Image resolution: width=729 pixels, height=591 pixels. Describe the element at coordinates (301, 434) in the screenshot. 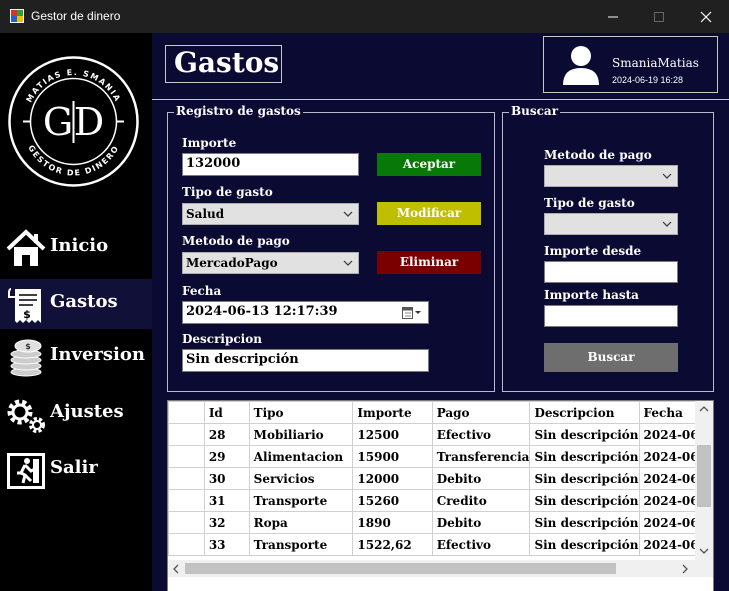

I see `table-cell: Mobiliario` at that location.